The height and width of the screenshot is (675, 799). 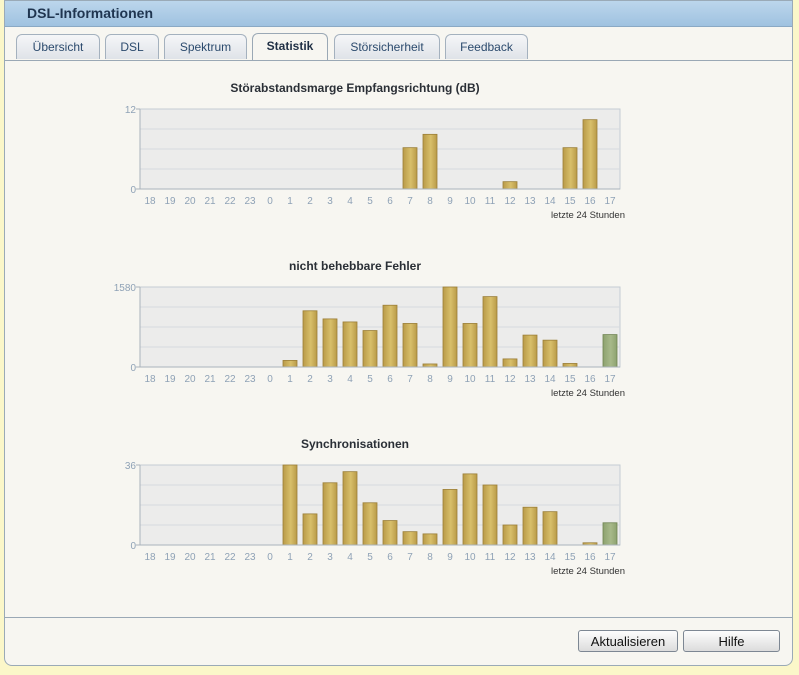 What do you see at coordinates (398, 617) in the screenshot?
I see `footer-divider` at bounding box center [398, 617].